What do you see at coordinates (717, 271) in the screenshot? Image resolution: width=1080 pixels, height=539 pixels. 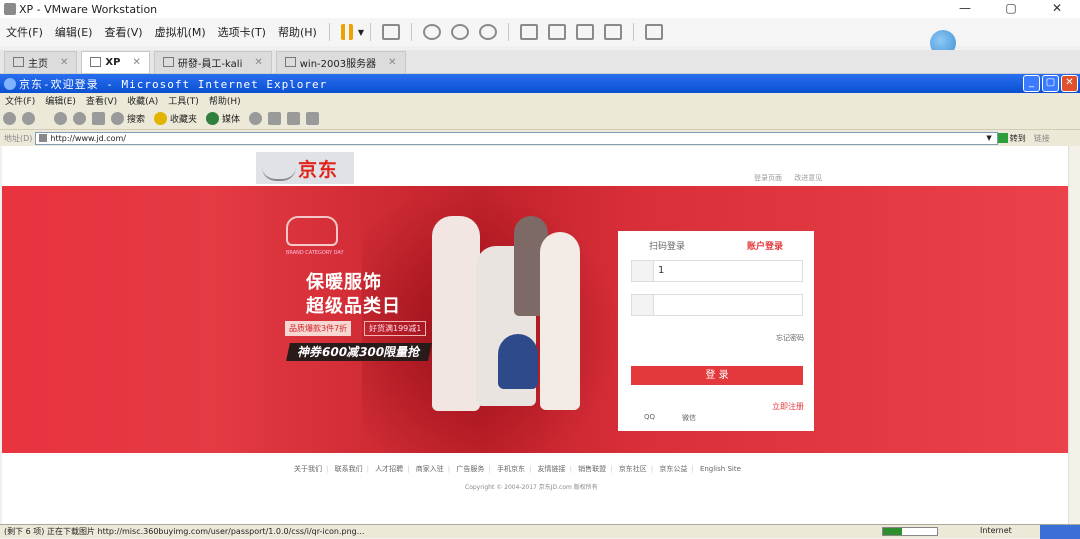 I see `username-field: 1` at bounding box center [717, 271].